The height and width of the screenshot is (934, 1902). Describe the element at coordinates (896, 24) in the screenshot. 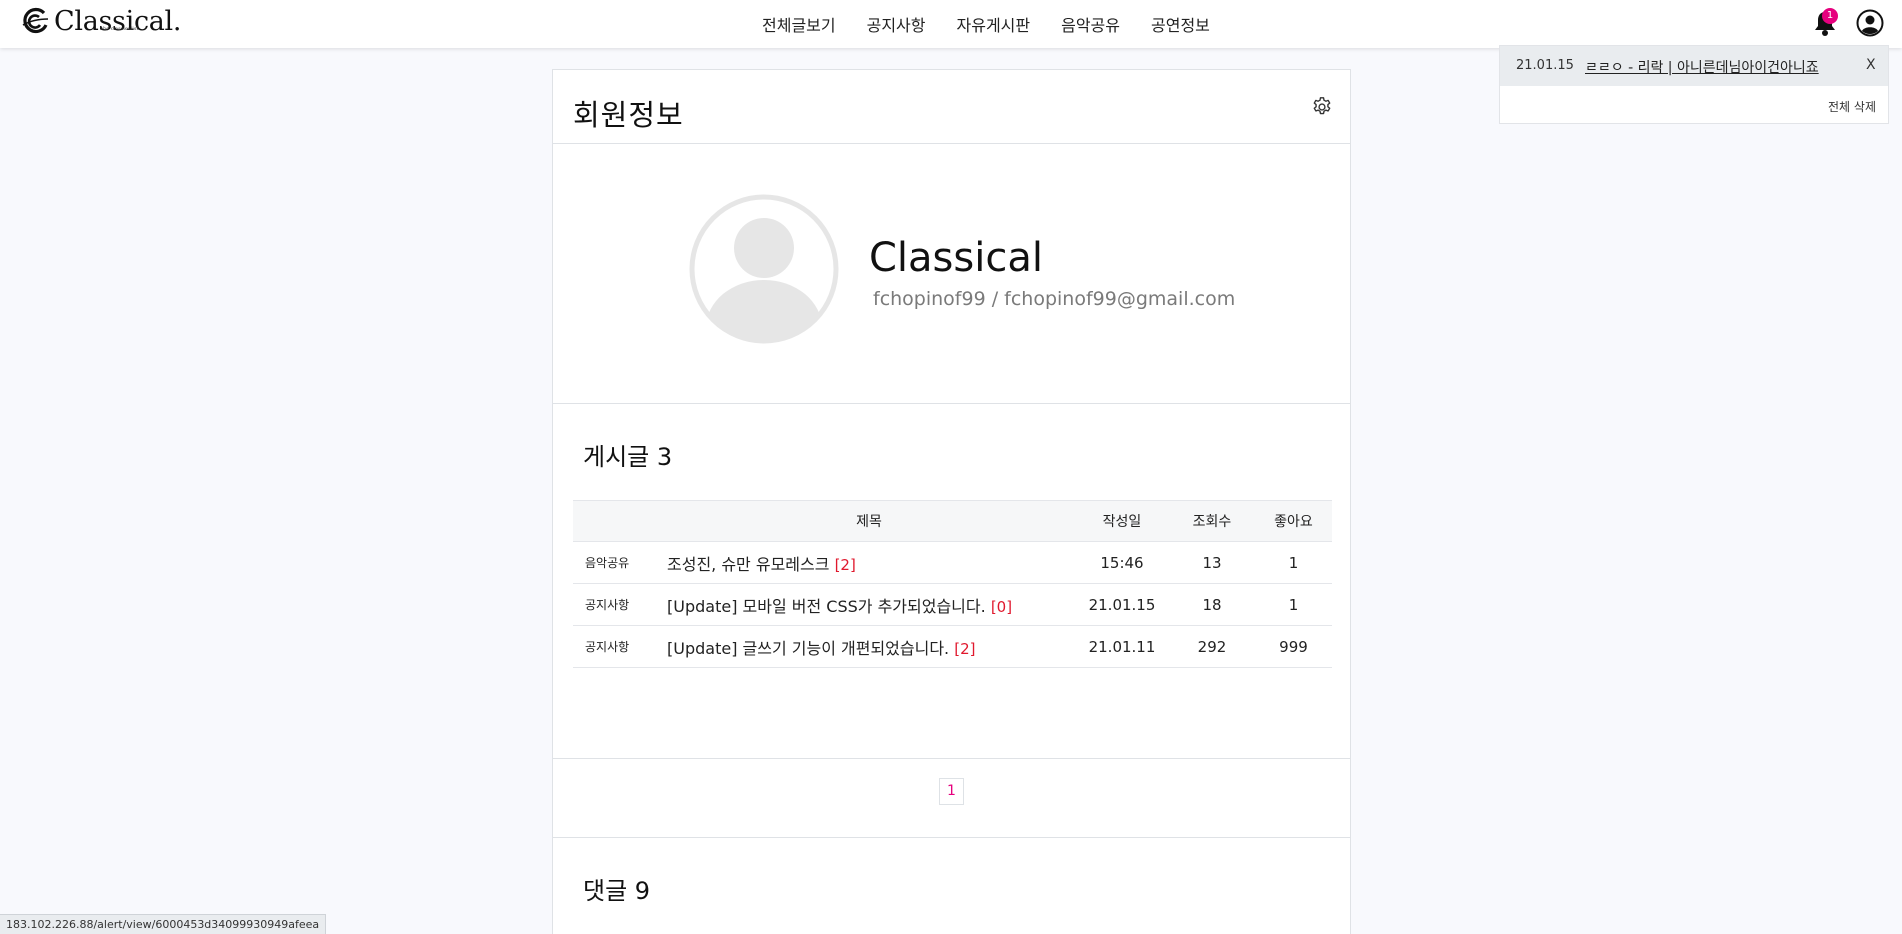

I see `nav-item-notices: 공지사항` at that location.